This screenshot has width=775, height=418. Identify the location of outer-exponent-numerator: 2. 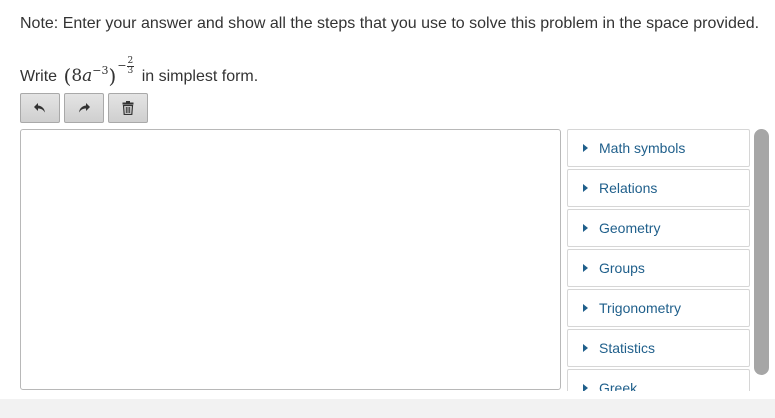
(130, 61).